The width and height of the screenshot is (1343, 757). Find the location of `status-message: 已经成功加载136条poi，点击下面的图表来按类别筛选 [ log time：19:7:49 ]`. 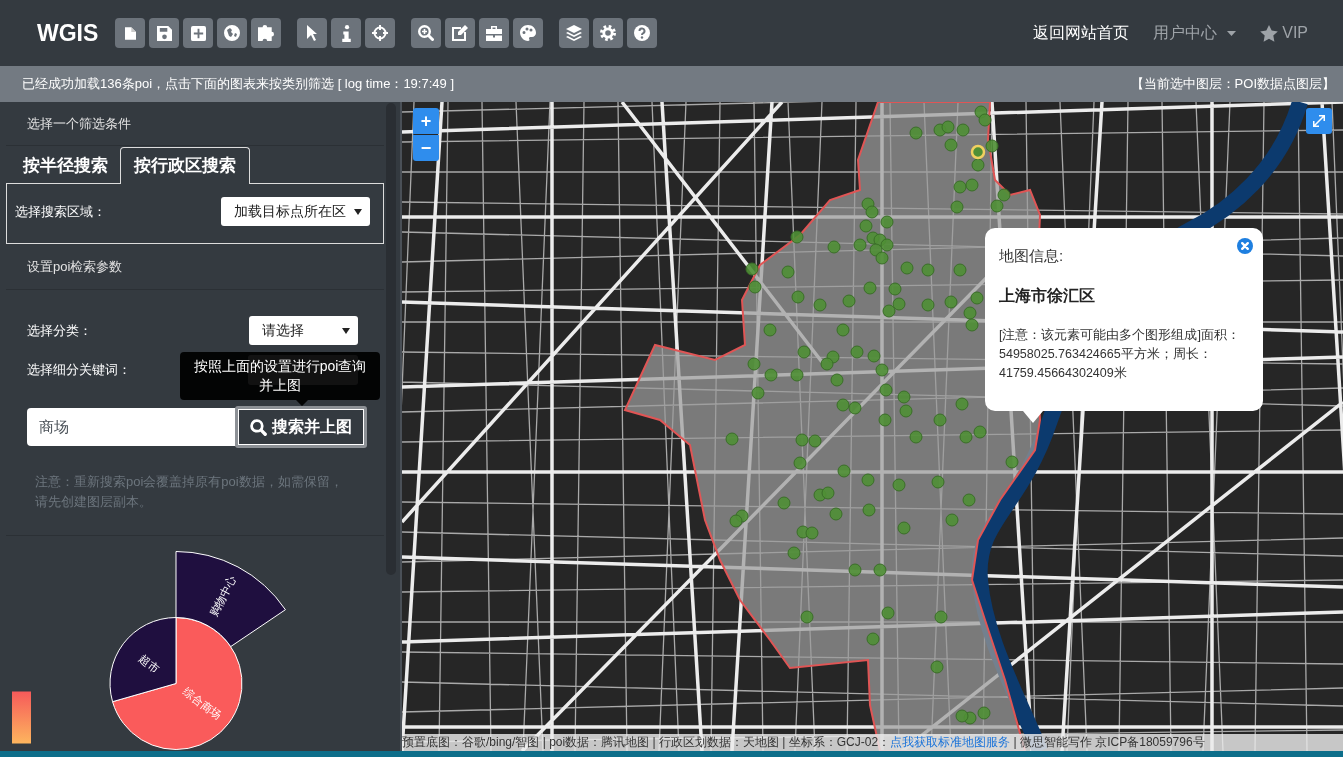

status-message: 已经成功加载136条poi，点击下面的图表来按类别筛选 [ log time：19:7:49 ] is located at coordinates (238, 84).